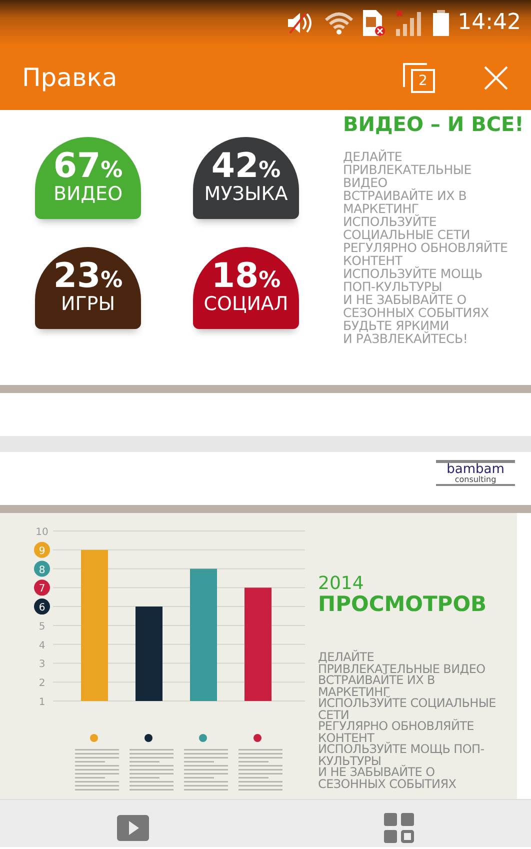 Image resolution: width=531 pixels, height=849 pixels. I want to click on y-tick-label: 8, so click(42, 570).